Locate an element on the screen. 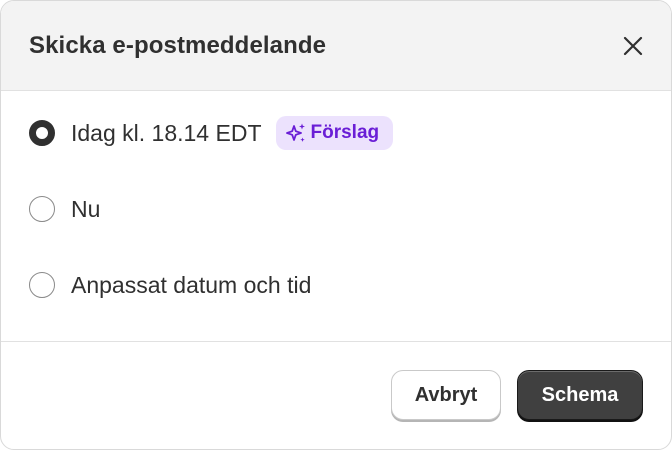 The width and height of the screenshot is (672, 450). sparkle-icon is located at coordinates (295, 132).